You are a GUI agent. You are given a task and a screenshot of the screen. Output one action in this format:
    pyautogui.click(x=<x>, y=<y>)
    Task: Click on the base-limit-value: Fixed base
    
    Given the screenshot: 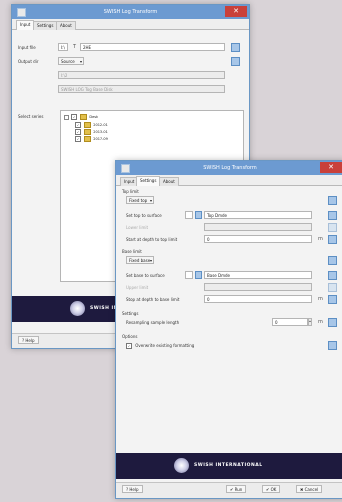 What is the action you would take?
    pyautogui.click(x=140, y=260)
    